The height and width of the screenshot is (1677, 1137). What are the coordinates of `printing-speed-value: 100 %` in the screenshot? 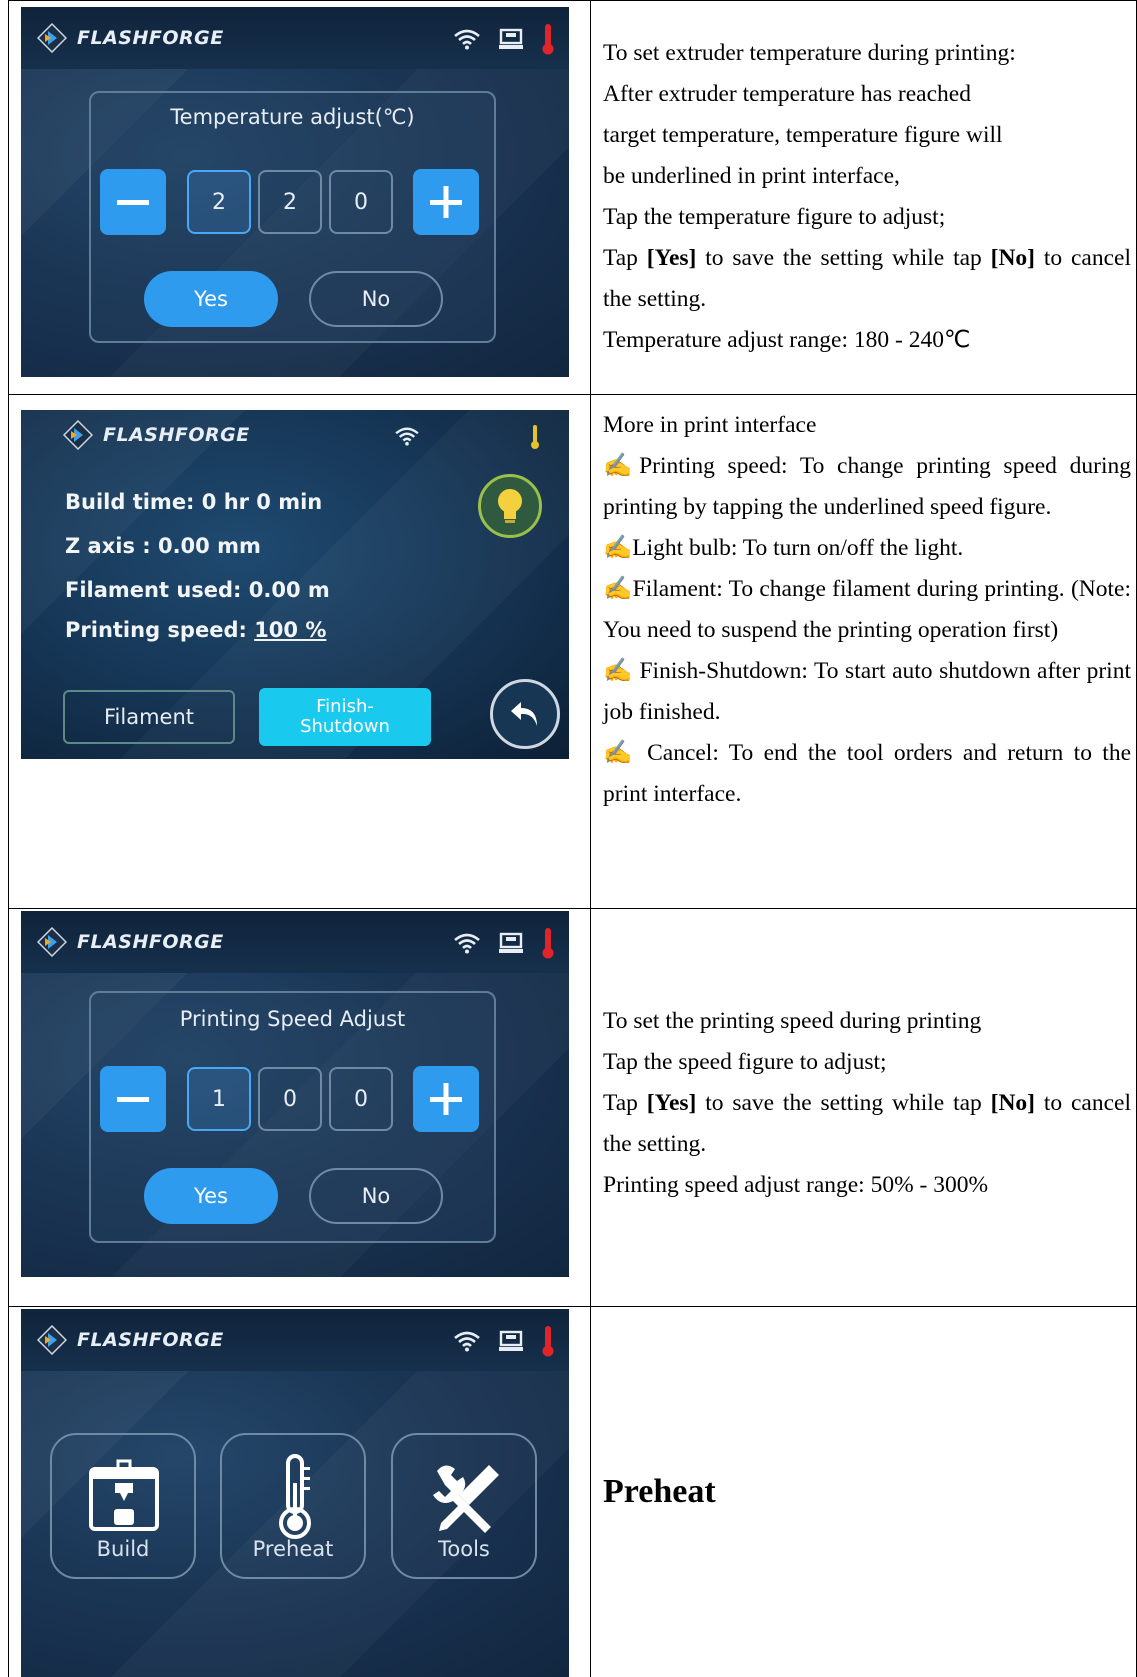 It's located at (290, 630).